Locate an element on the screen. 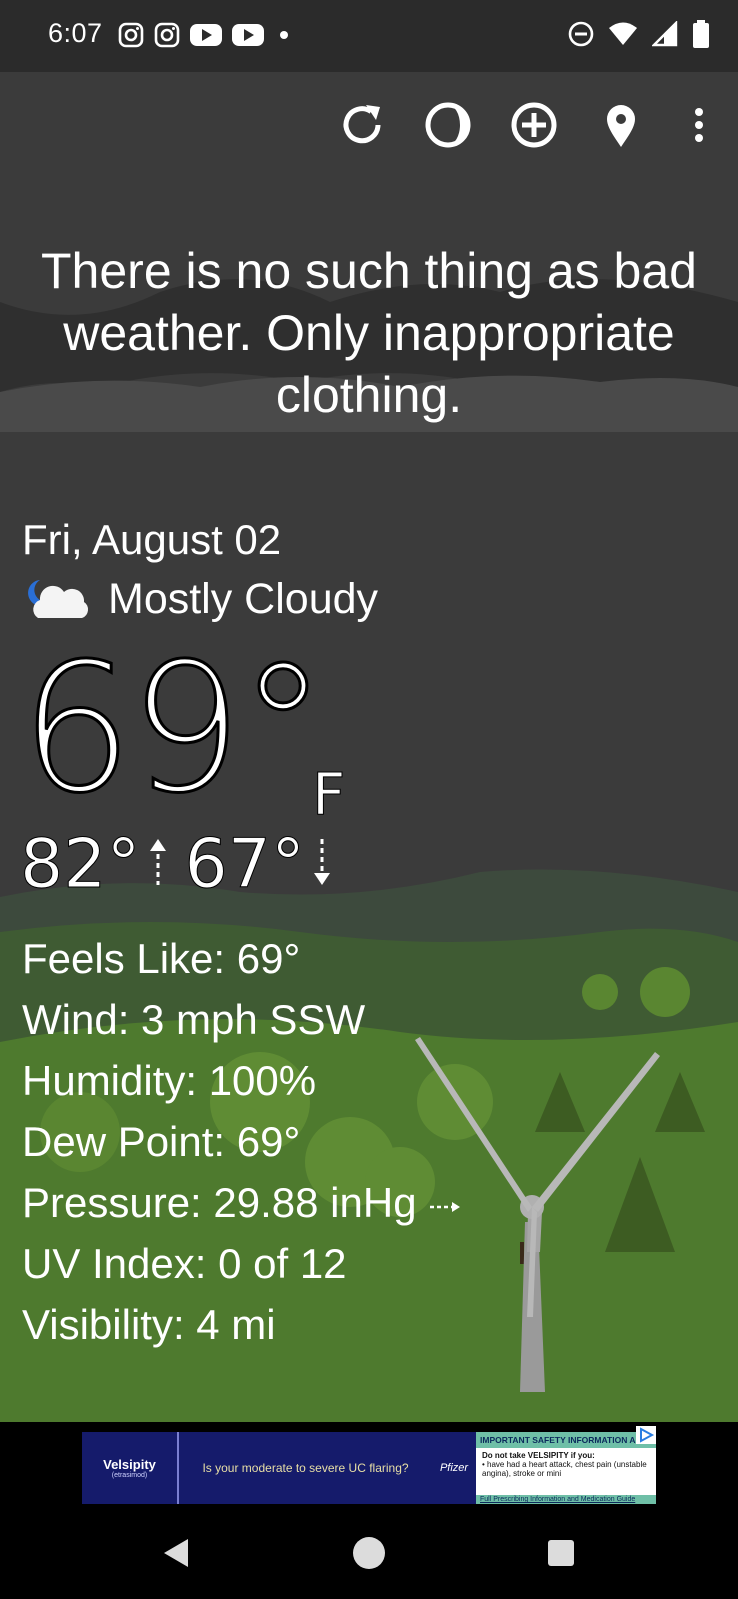  ad-choices-icon is located at coordinates (646, 1435).